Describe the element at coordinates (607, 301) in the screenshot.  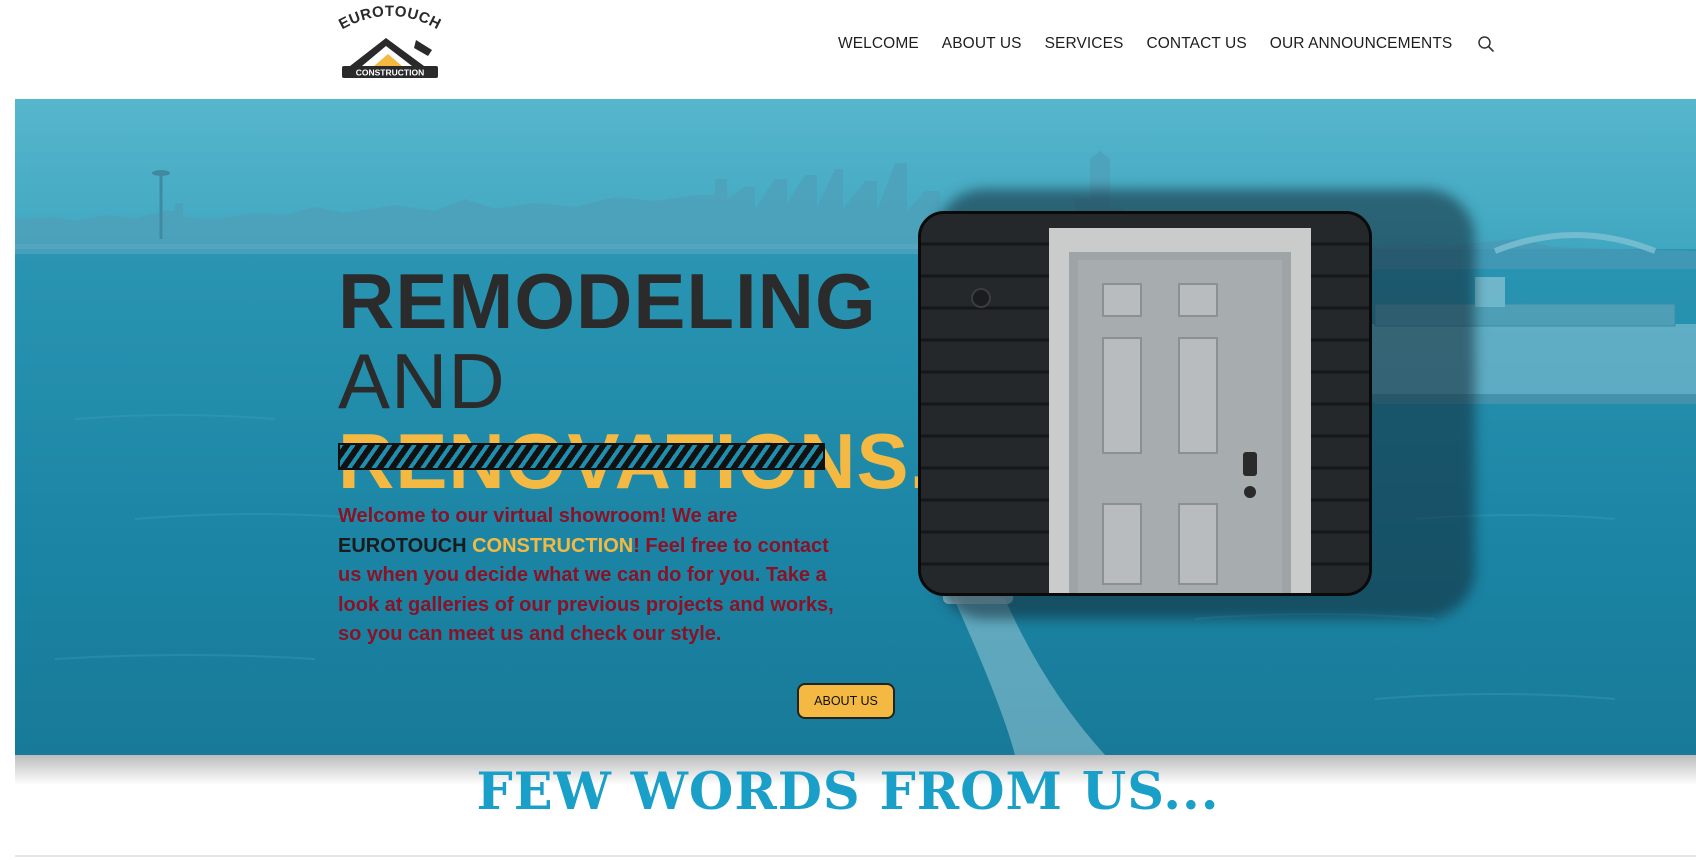
I see `headline-remodeling: REMODELING` at that location.